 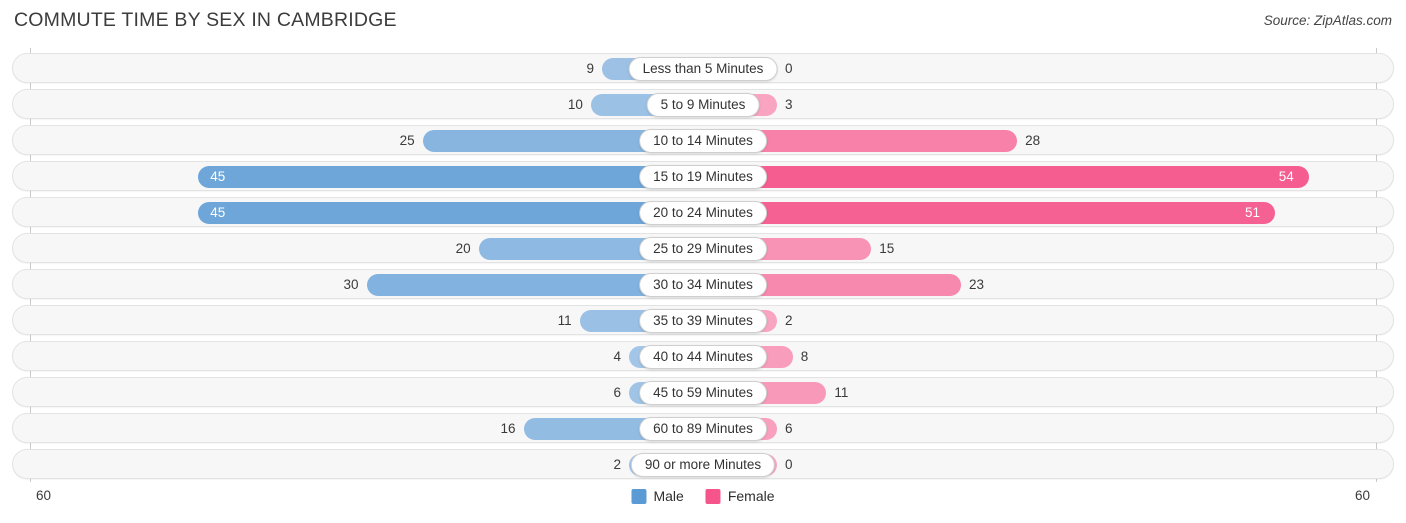 I want to click on bar-value-male: 10, so click(x=575, y=104).